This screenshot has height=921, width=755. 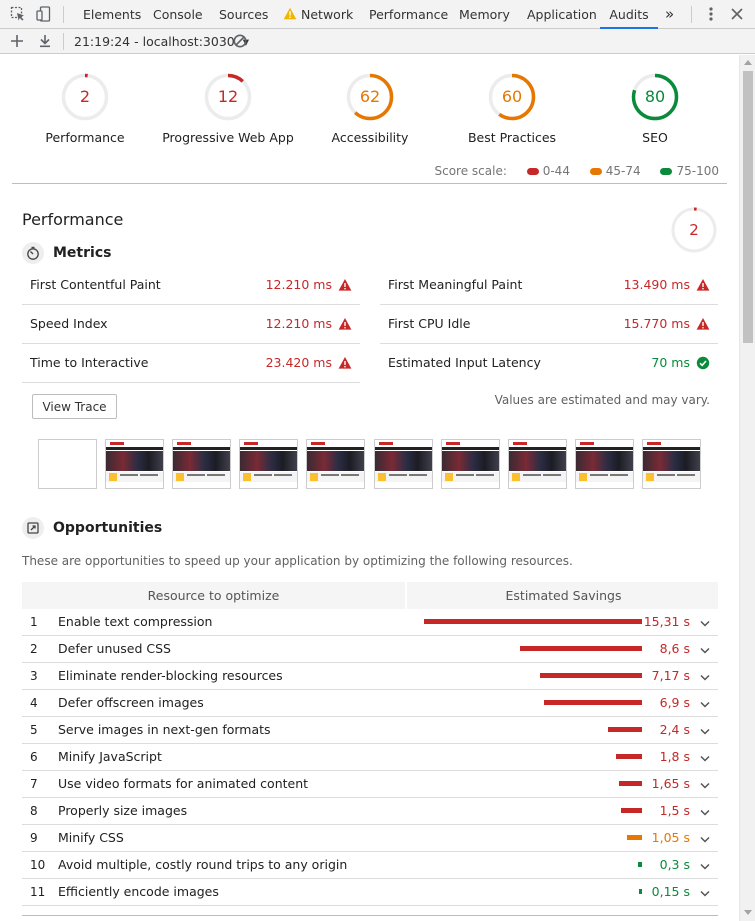 I want to click on tab-console: Console, so click(x=178, y=14).